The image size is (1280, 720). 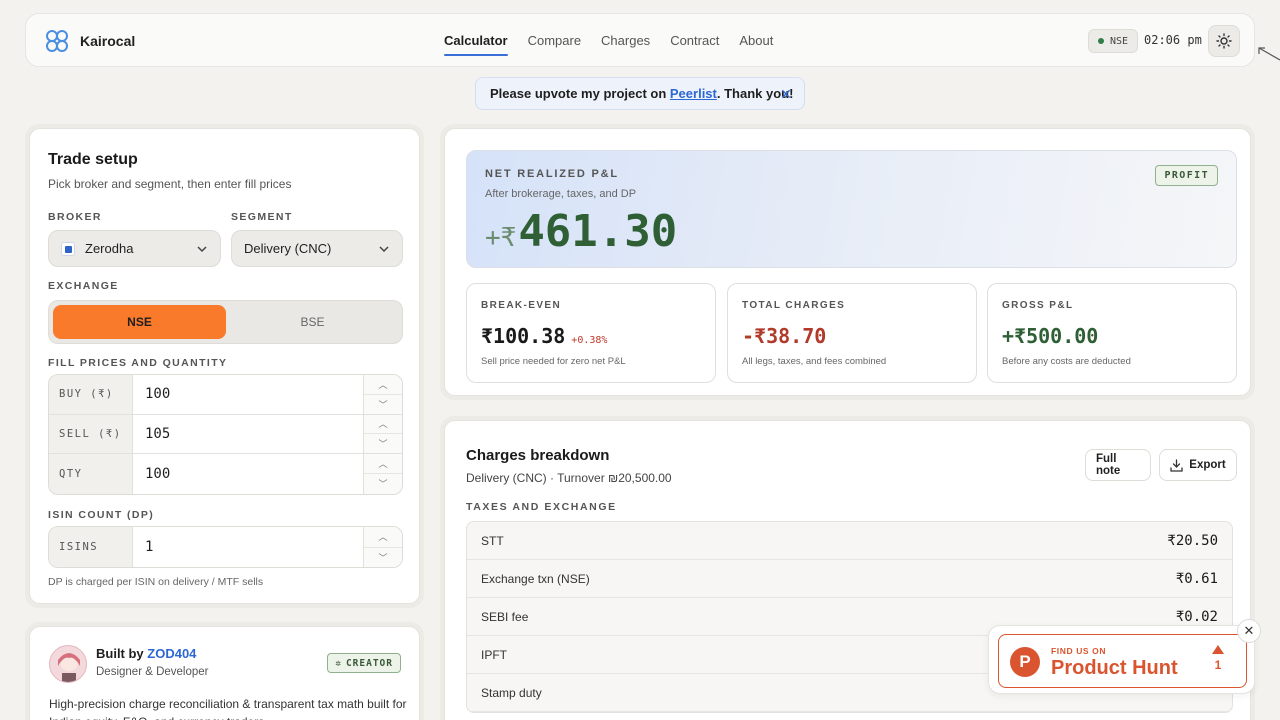 I want to click on download-icon, so click(x=1176, y=465).